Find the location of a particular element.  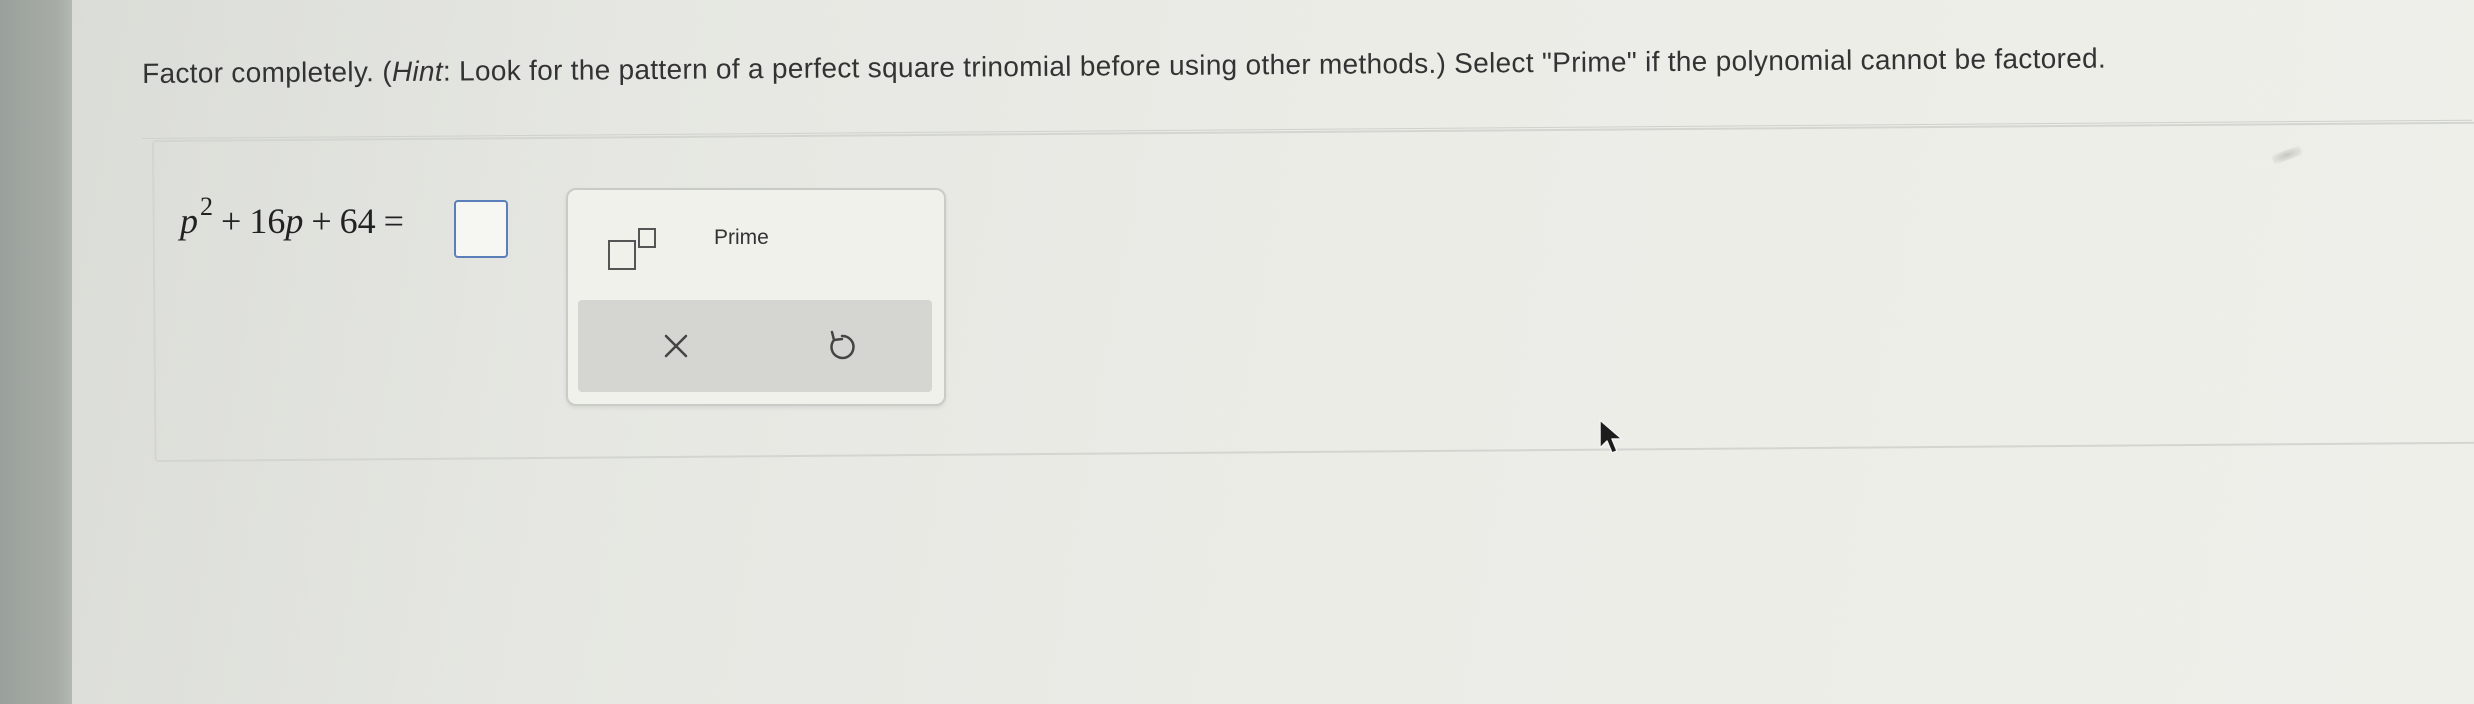

equation-coefficient: 16 is located at coordinates (267, 221).